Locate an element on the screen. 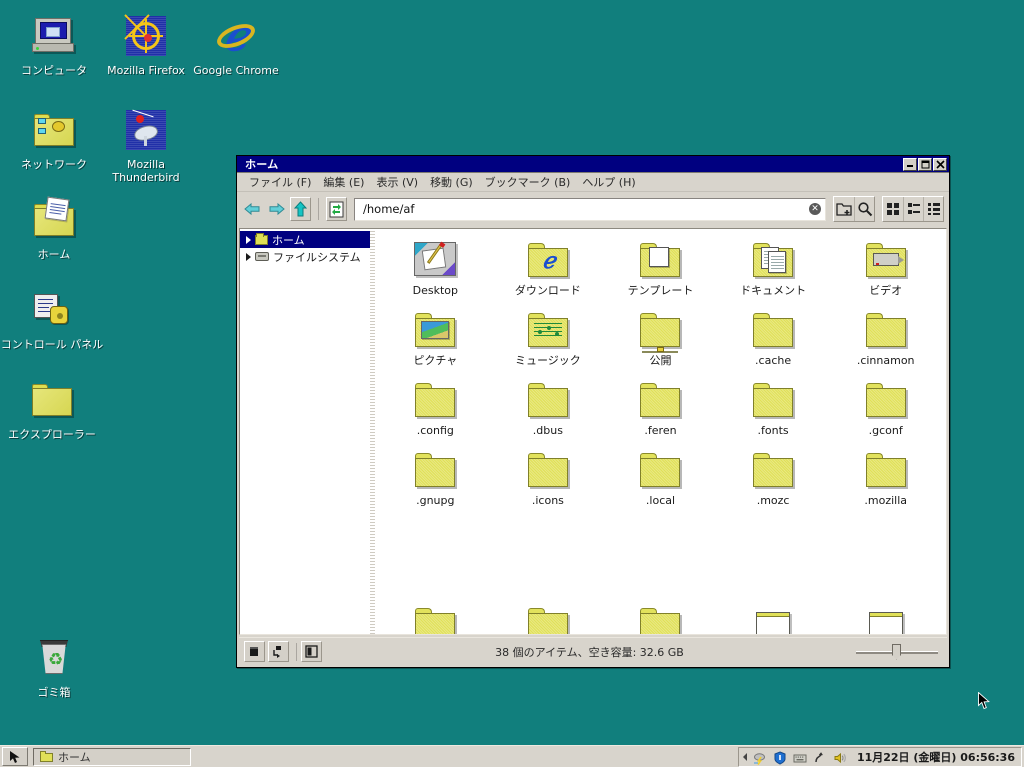 This screenshot has height=767, width=1024. clock: 11月22日 (金曜日) 06:56:36 is located at coordinates (936, 757).